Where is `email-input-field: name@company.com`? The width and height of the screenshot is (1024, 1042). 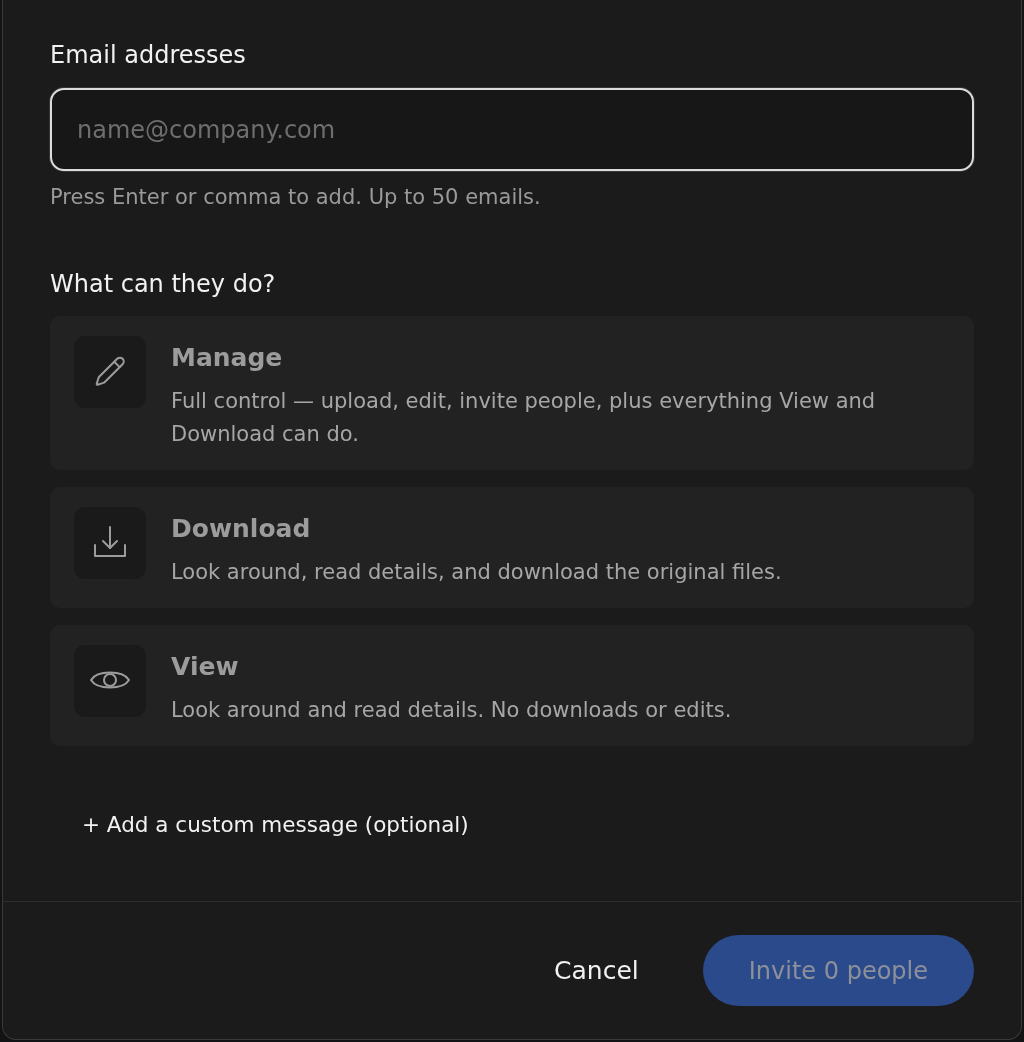 email-input-field: name@company.com is located at coordinates (512, 129).